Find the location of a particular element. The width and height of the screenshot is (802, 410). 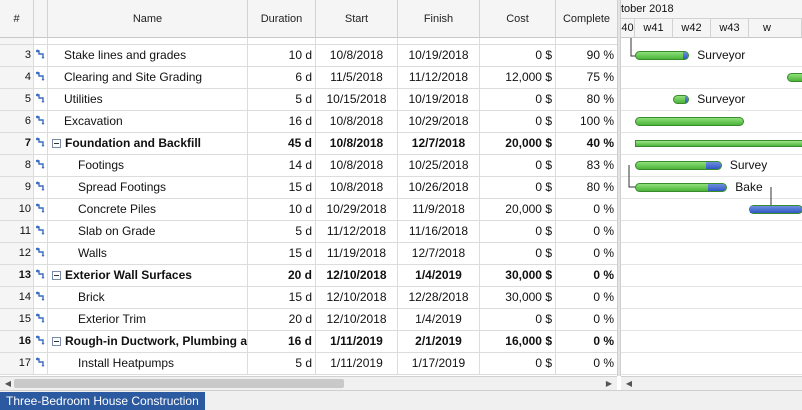

task-complete: 75 % is located at coordinates (586, 77).